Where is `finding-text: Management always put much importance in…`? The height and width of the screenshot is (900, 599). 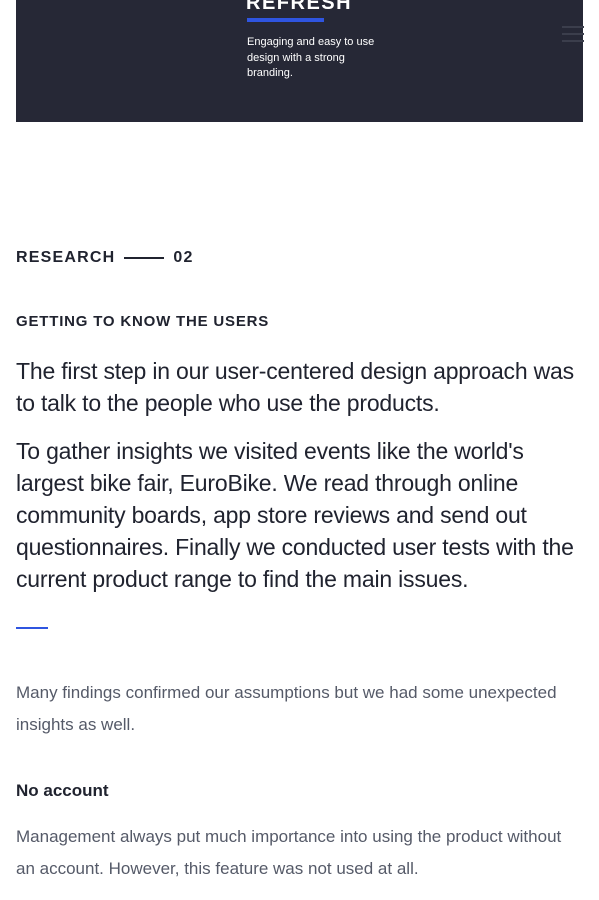
finding-text: Management always put much importance in… is located at coordinates (289, 852).